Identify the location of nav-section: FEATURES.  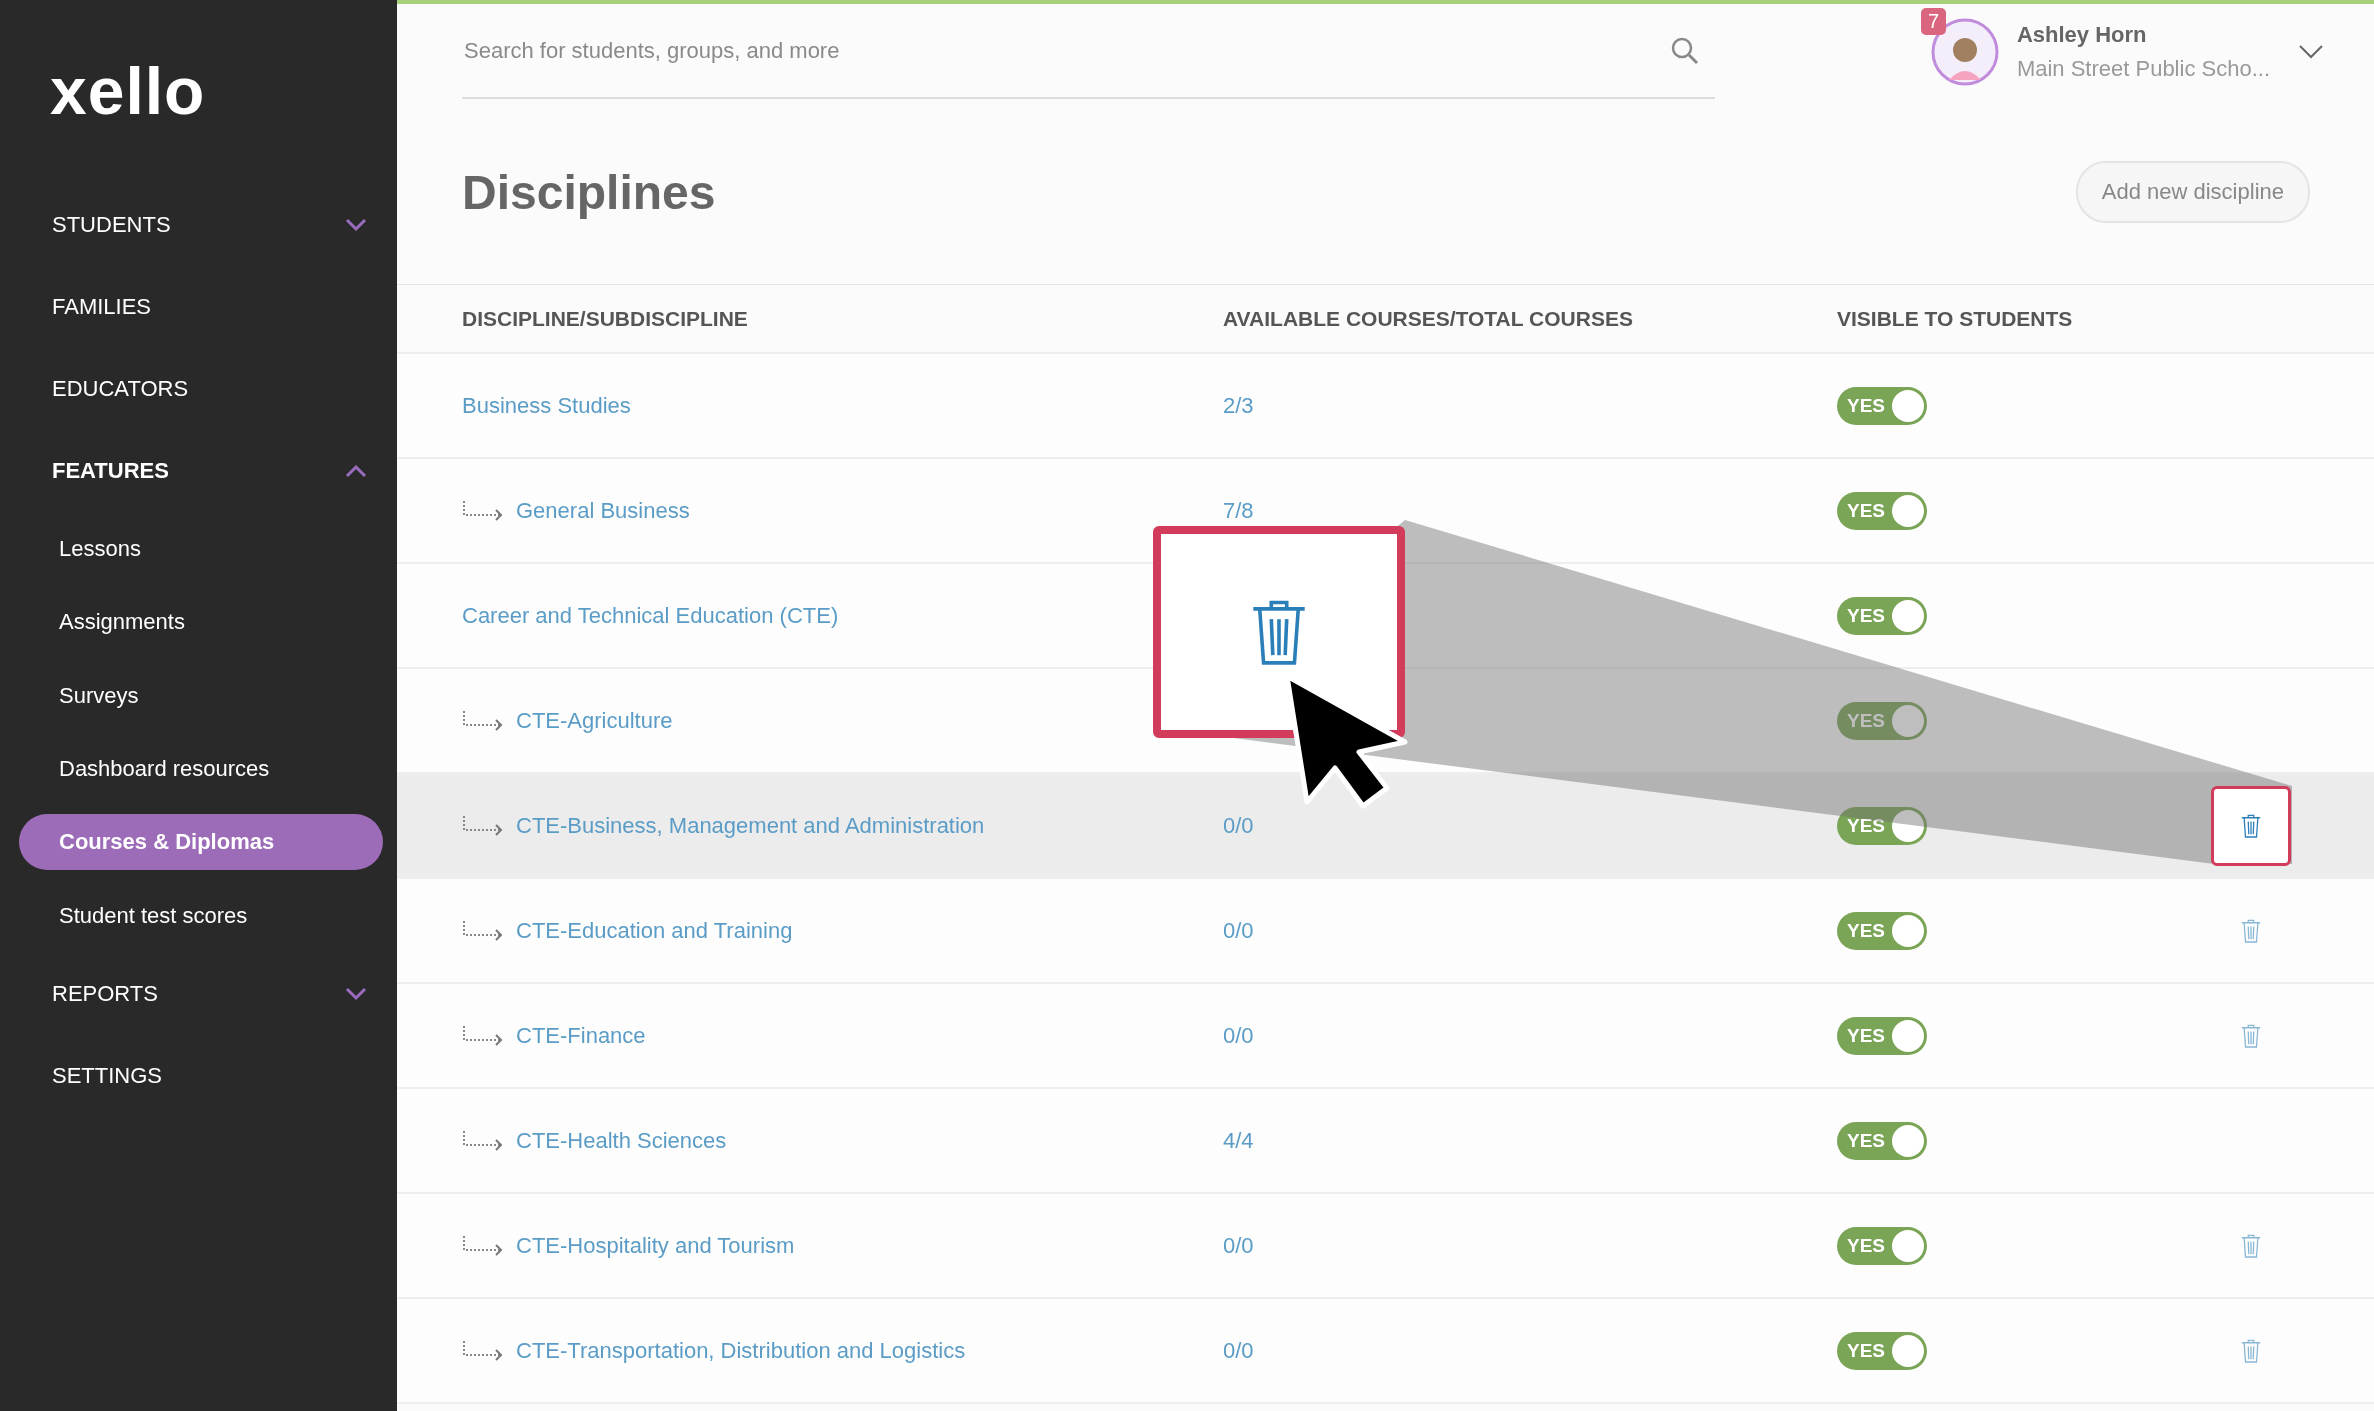
(198, 471).